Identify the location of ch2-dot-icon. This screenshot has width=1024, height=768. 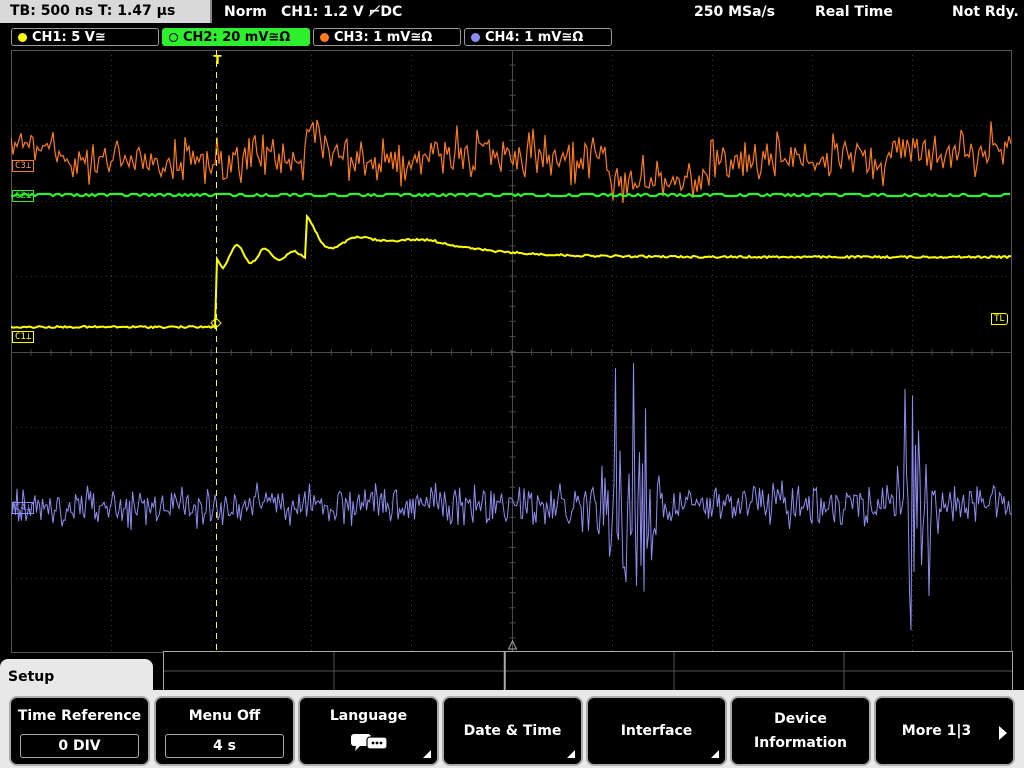
(173, 37).